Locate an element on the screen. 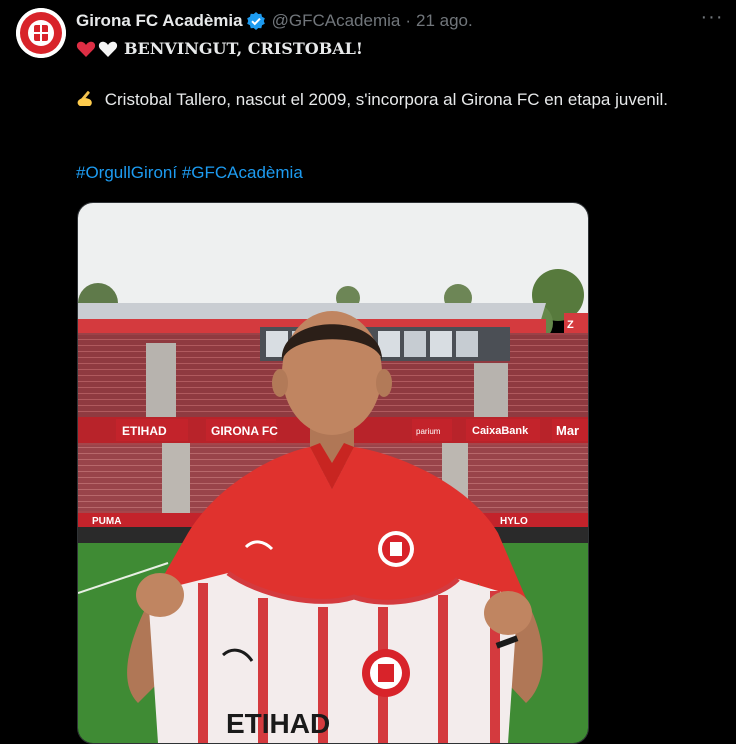 The width and height of the screenshot is (736, 744). avatar is located at coordinates (41, 33).